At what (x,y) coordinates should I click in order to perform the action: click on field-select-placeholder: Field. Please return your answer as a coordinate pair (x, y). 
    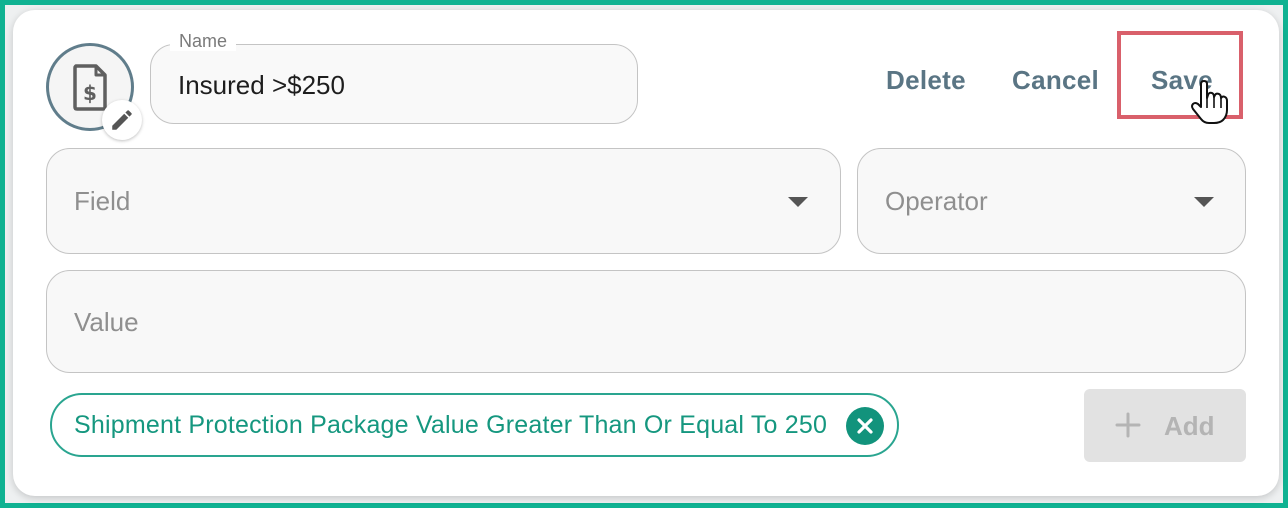
    Looking at the image, I should click on (102, 201).